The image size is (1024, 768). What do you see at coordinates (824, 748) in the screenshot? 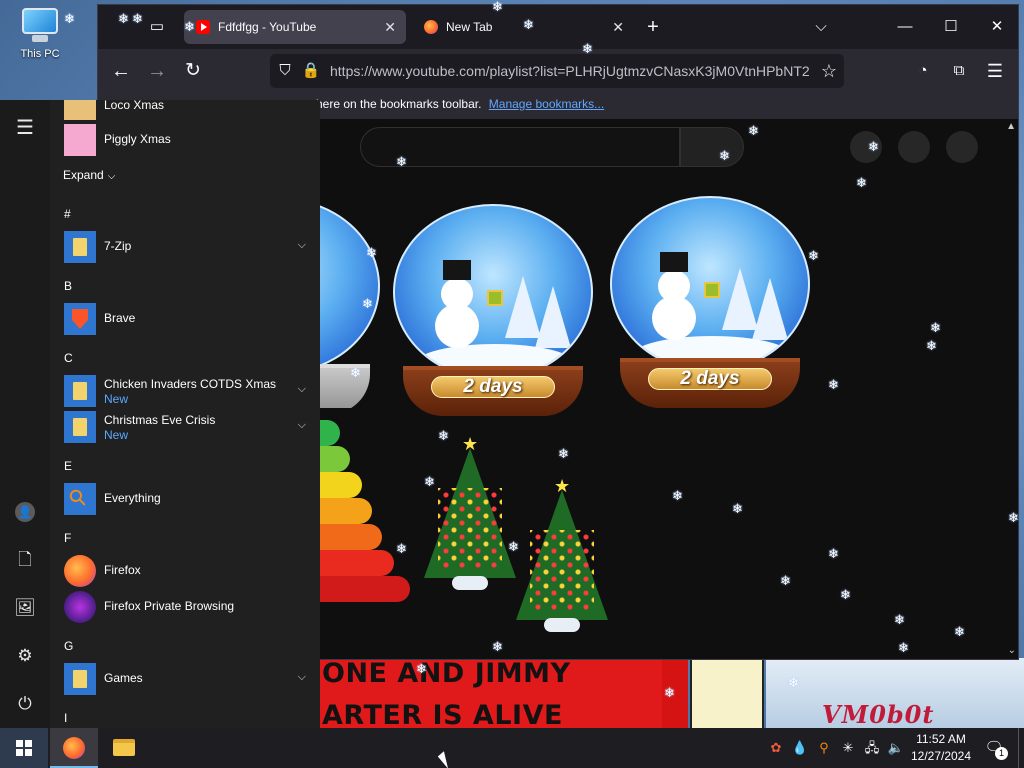
I see `tray-everything-icon: ⚲` at bounding box center [824, 748].